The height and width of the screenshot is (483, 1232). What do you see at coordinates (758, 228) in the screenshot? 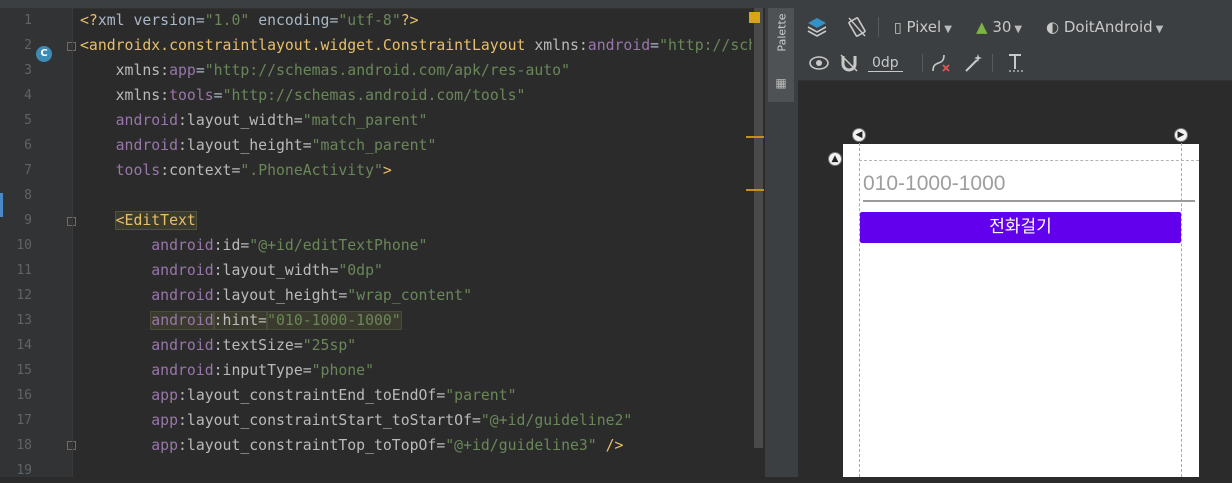
I see `scrollbar-thumb` at bounding box center [758, 228].